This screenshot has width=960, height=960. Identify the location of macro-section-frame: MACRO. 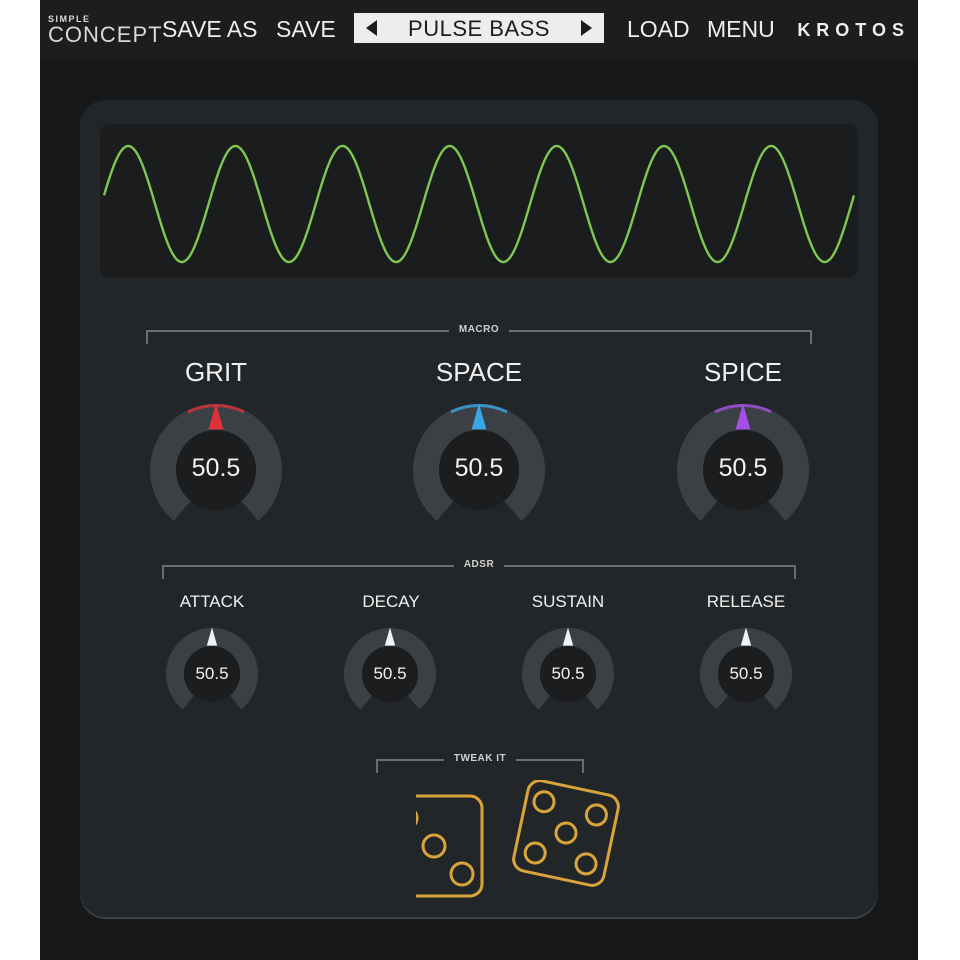
(479, 334).